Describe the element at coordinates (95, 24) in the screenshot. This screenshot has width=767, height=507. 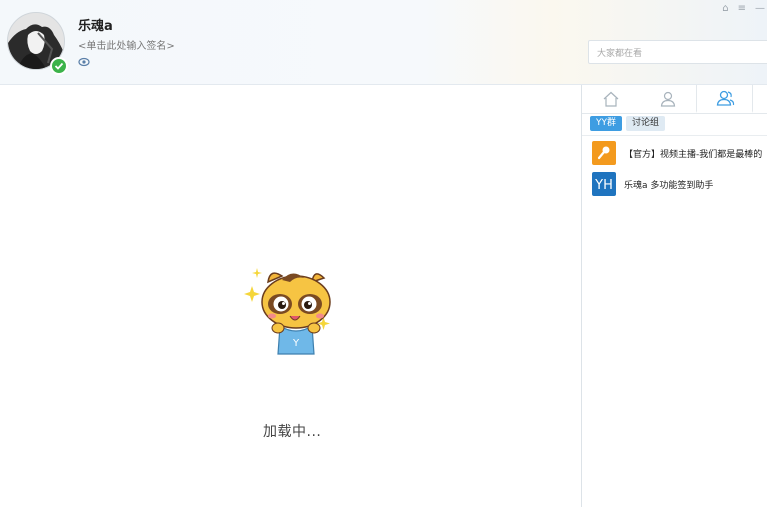
I see `user-nickname: 乐魂a` at that location.